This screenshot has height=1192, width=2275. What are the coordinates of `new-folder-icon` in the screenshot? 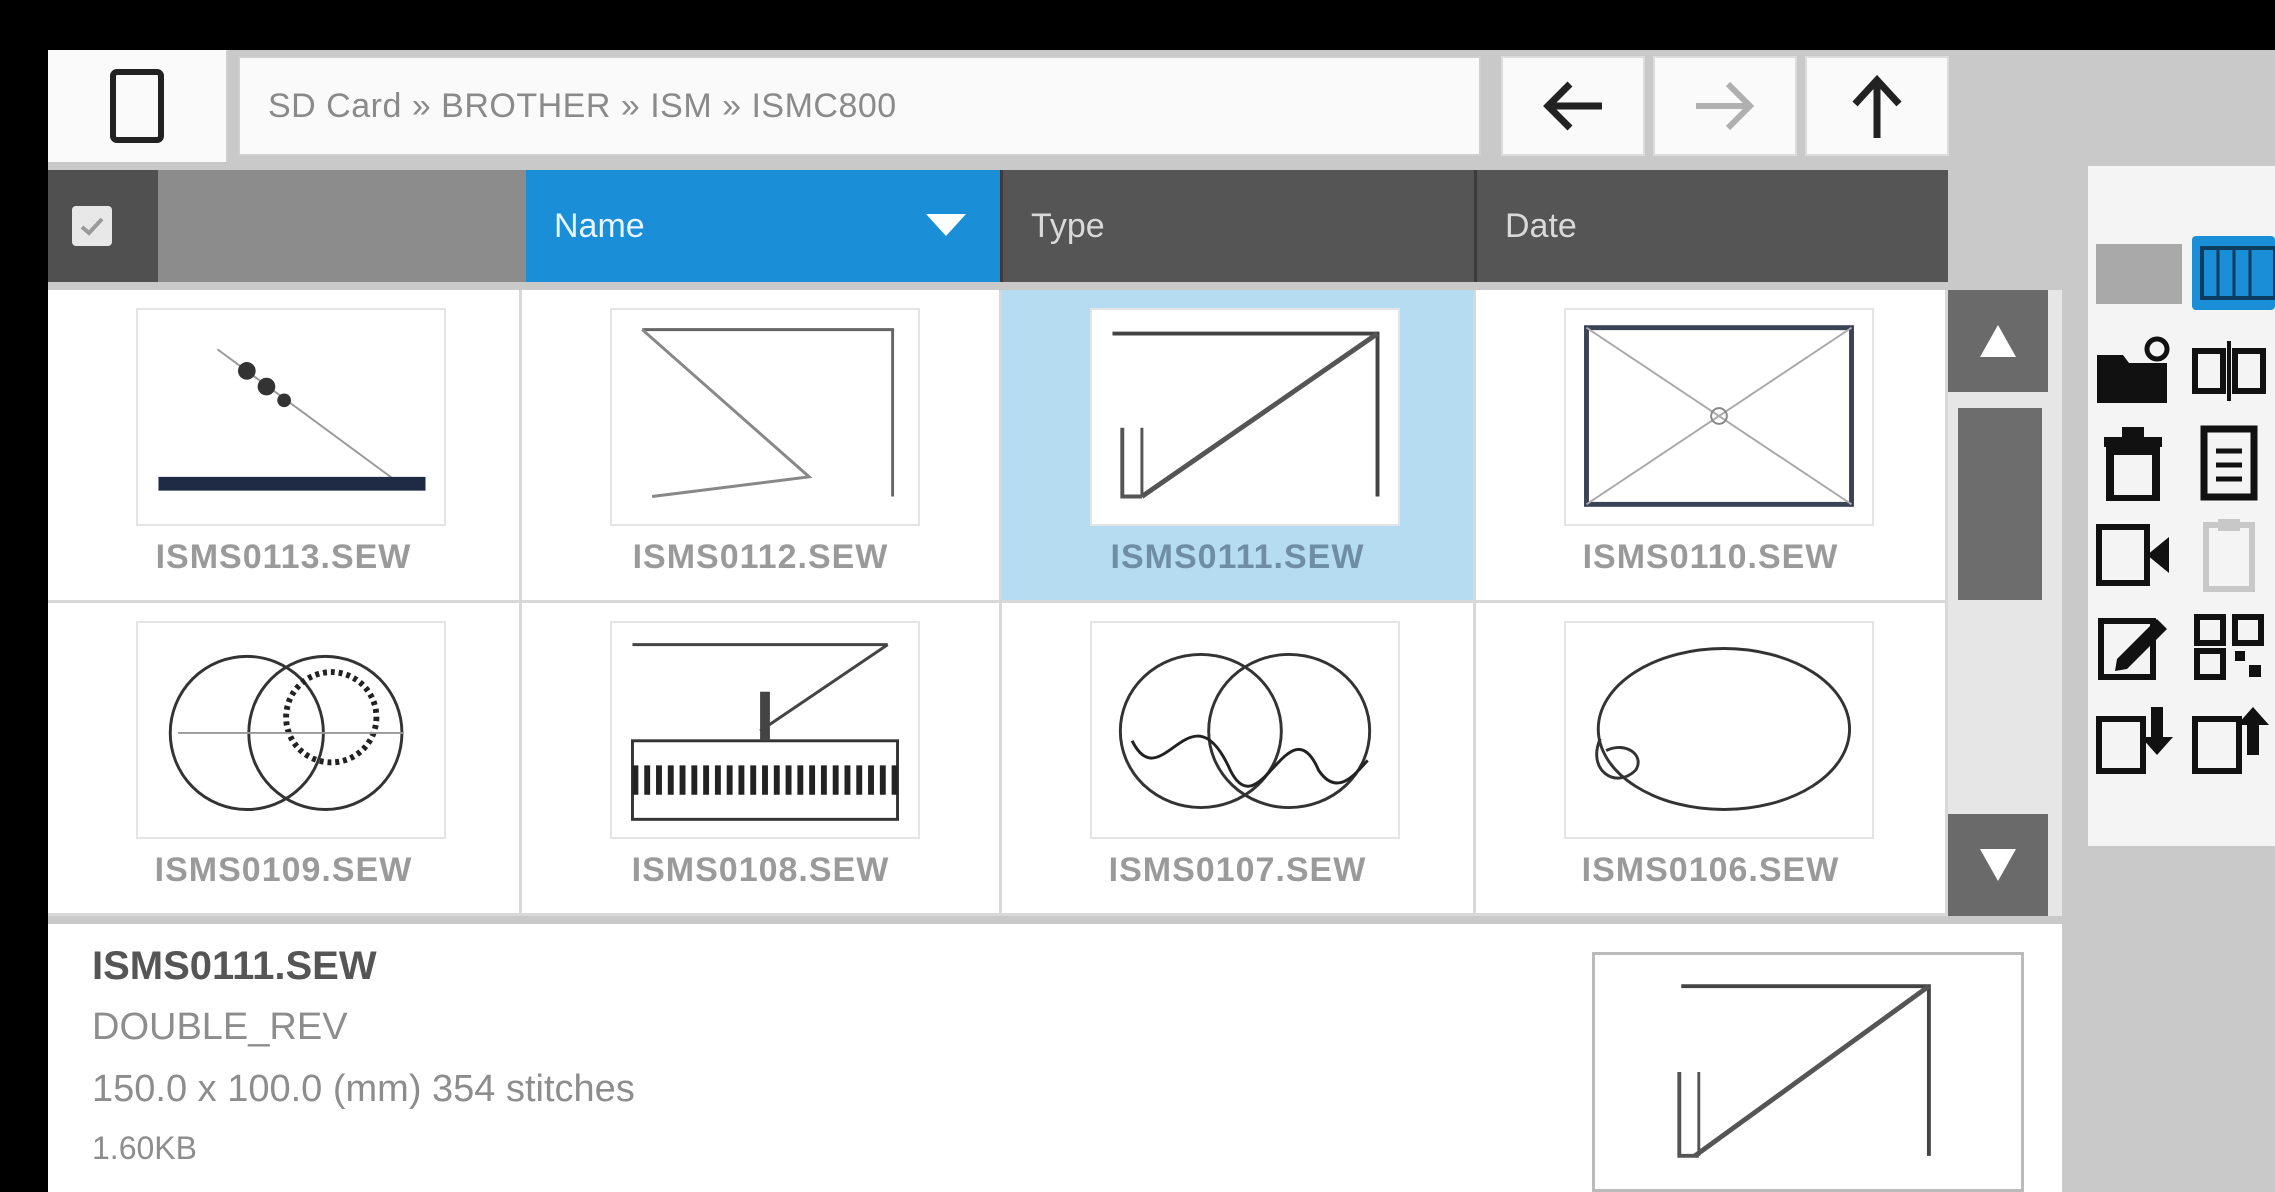 It's located at (2133, 369).